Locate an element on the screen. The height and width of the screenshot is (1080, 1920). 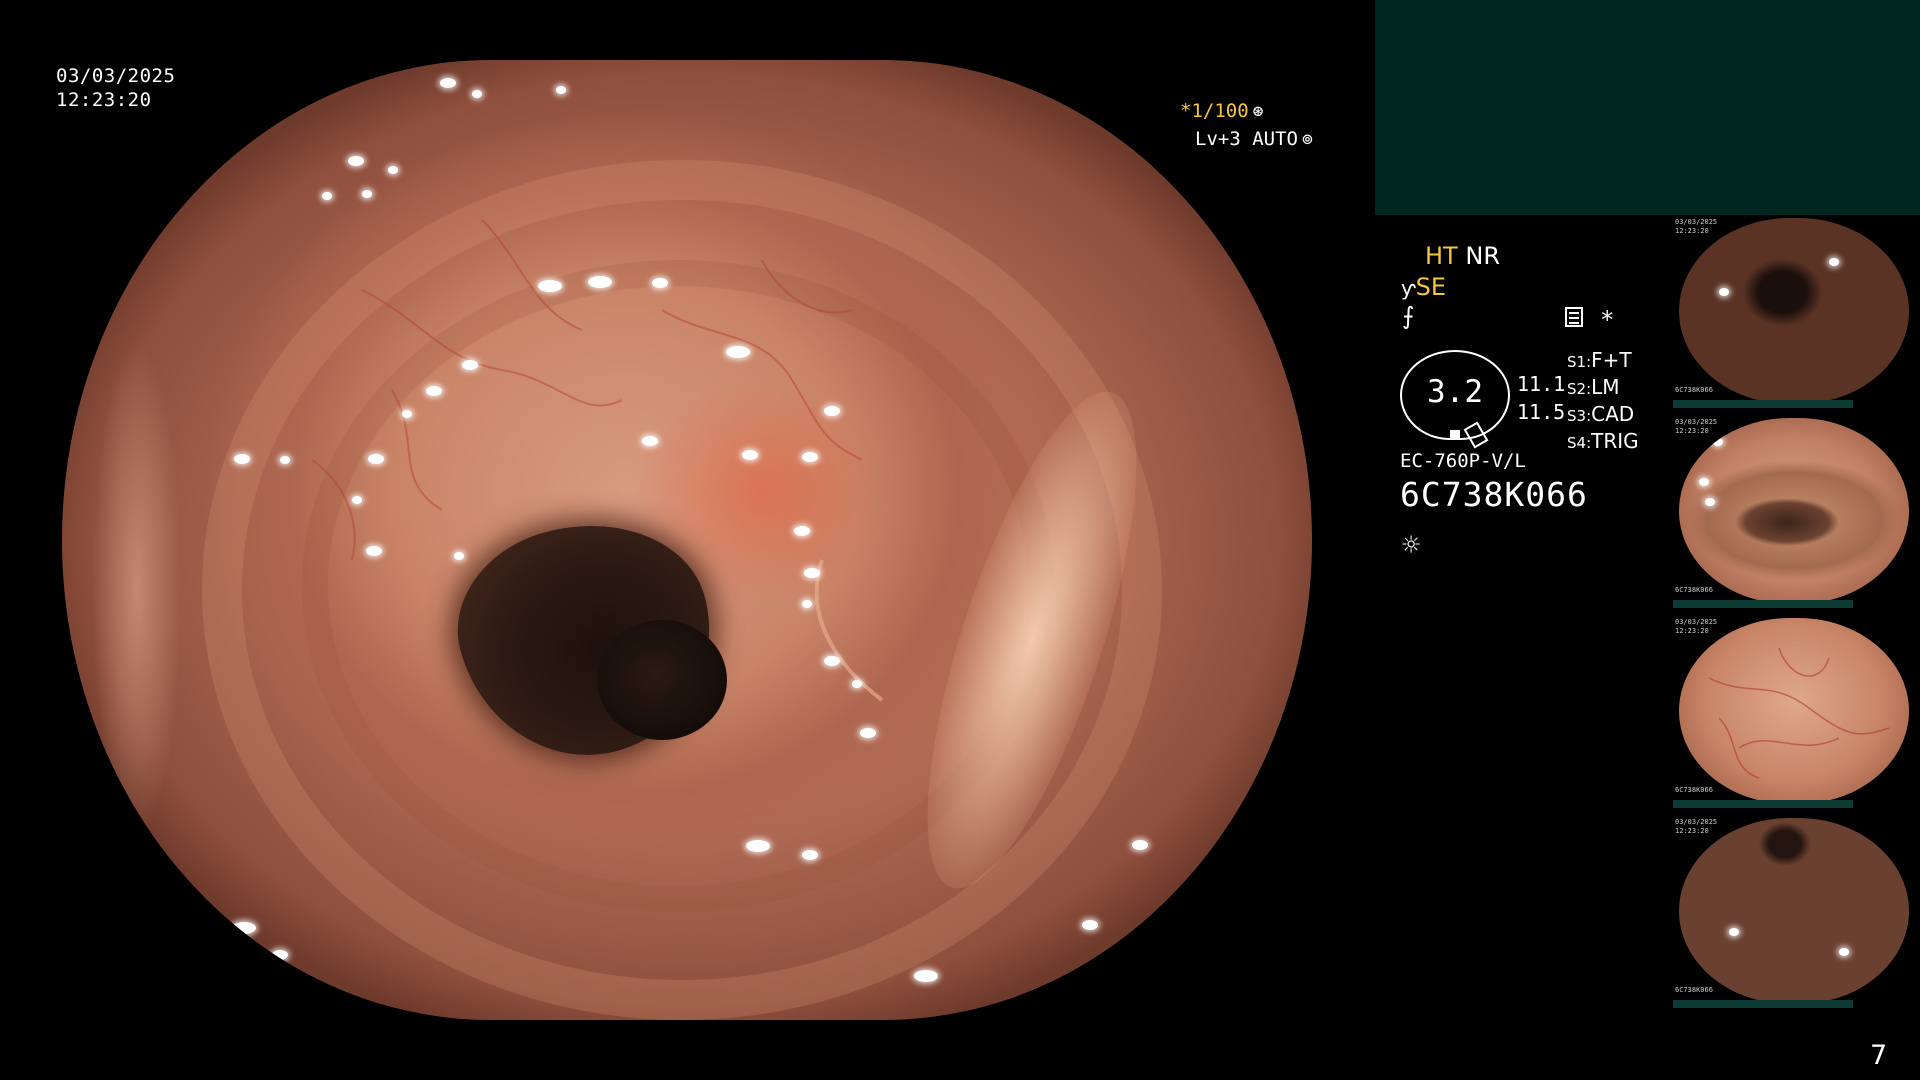
switch-setting-row: S2:LM is located at coordinates (1603, 388).